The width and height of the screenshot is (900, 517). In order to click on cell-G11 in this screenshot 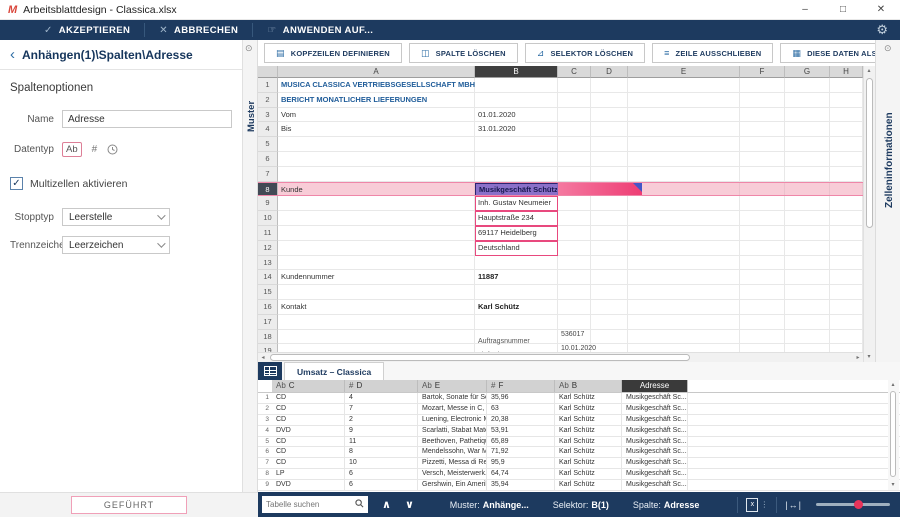, I will do `click(807, 233)`.